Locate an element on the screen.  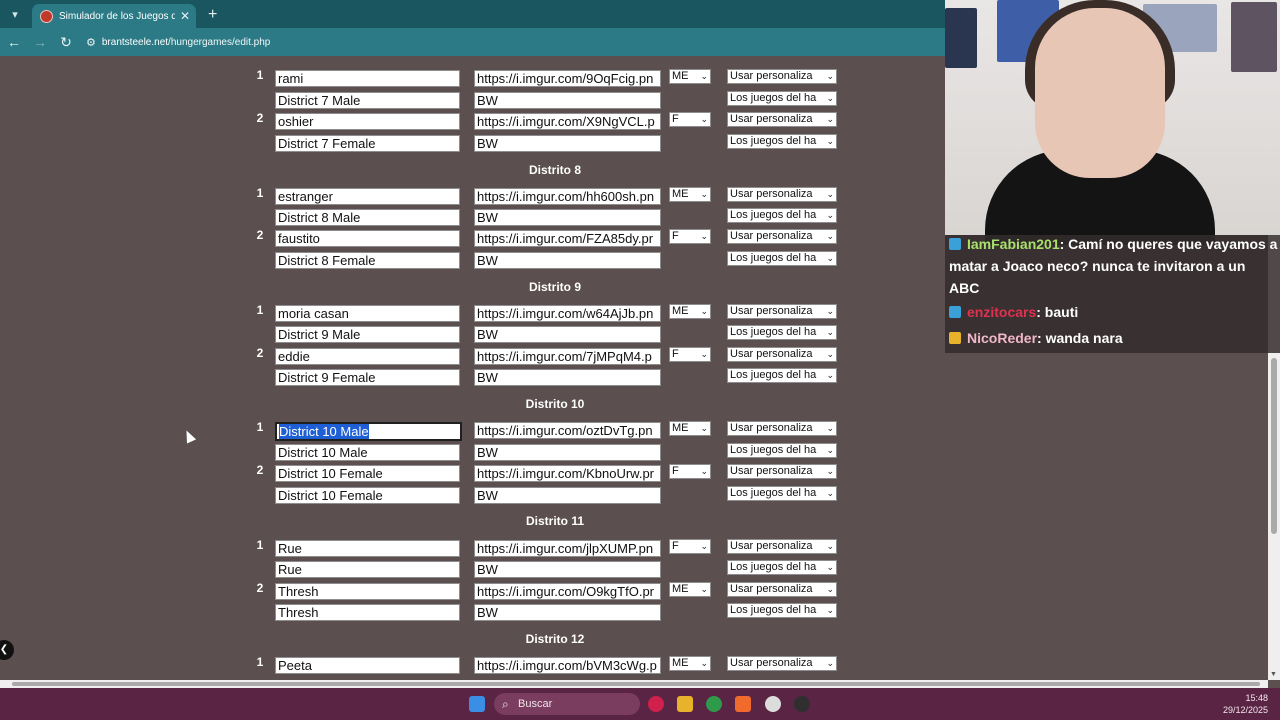
tab-search-chevron-icon: ▾ is located at coordinates (15, 14).